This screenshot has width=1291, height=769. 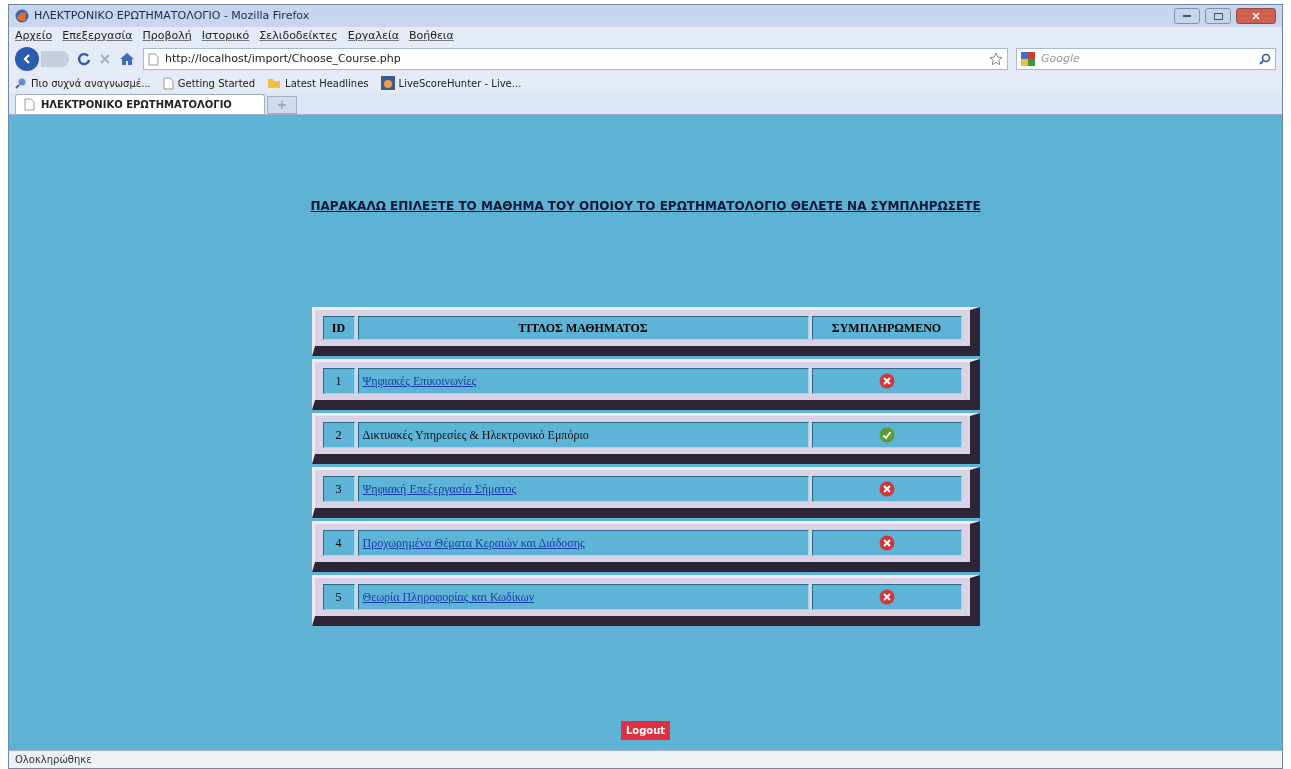 I want to click on browser-tab: ΗΛΕΚΤΡΟΝΙΚΟ ΕΡΩΤΗΜΑΤΟΛΟΓΙΟ, so click(x=140, y=104).